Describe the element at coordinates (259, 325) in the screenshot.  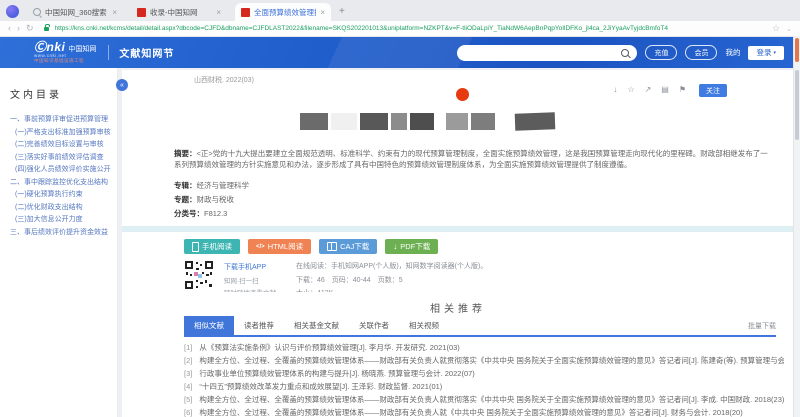
I see `tab-reader-recommend: 读者推荐` at that location.